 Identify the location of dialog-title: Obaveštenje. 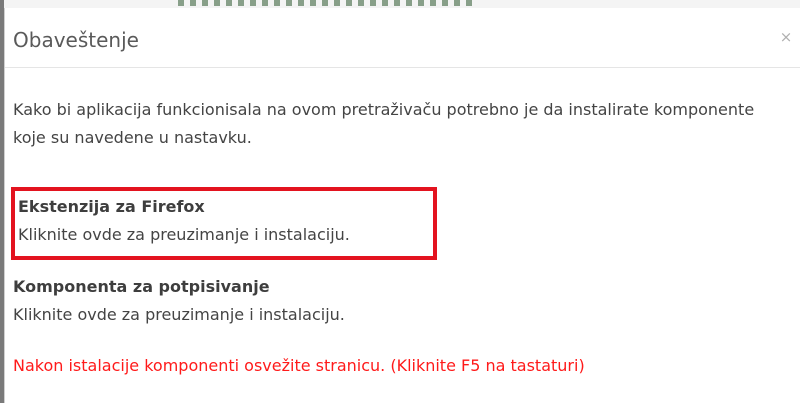
(76, 40).